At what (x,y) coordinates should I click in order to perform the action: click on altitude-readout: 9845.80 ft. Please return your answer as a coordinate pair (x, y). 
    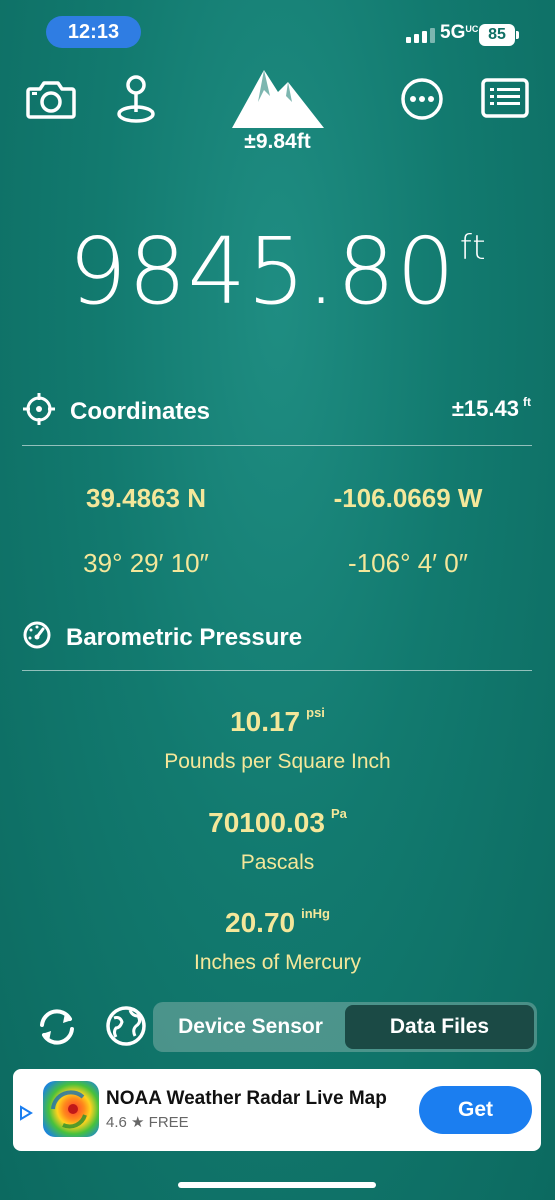
    Looking at the image, I should click on (277, 271).